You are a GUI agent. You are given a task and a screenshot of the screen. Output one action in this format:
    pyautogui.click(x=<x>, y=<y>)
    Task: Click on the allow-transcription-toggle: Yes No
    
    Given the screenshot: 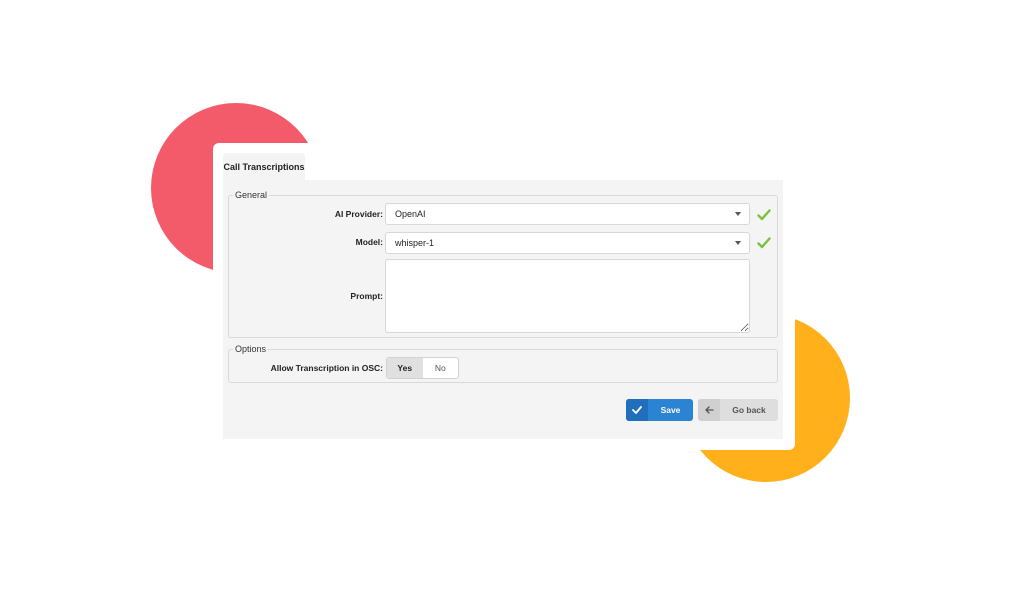 What is the action you would take?
    pyautogui.click(x=422, y=368)
    